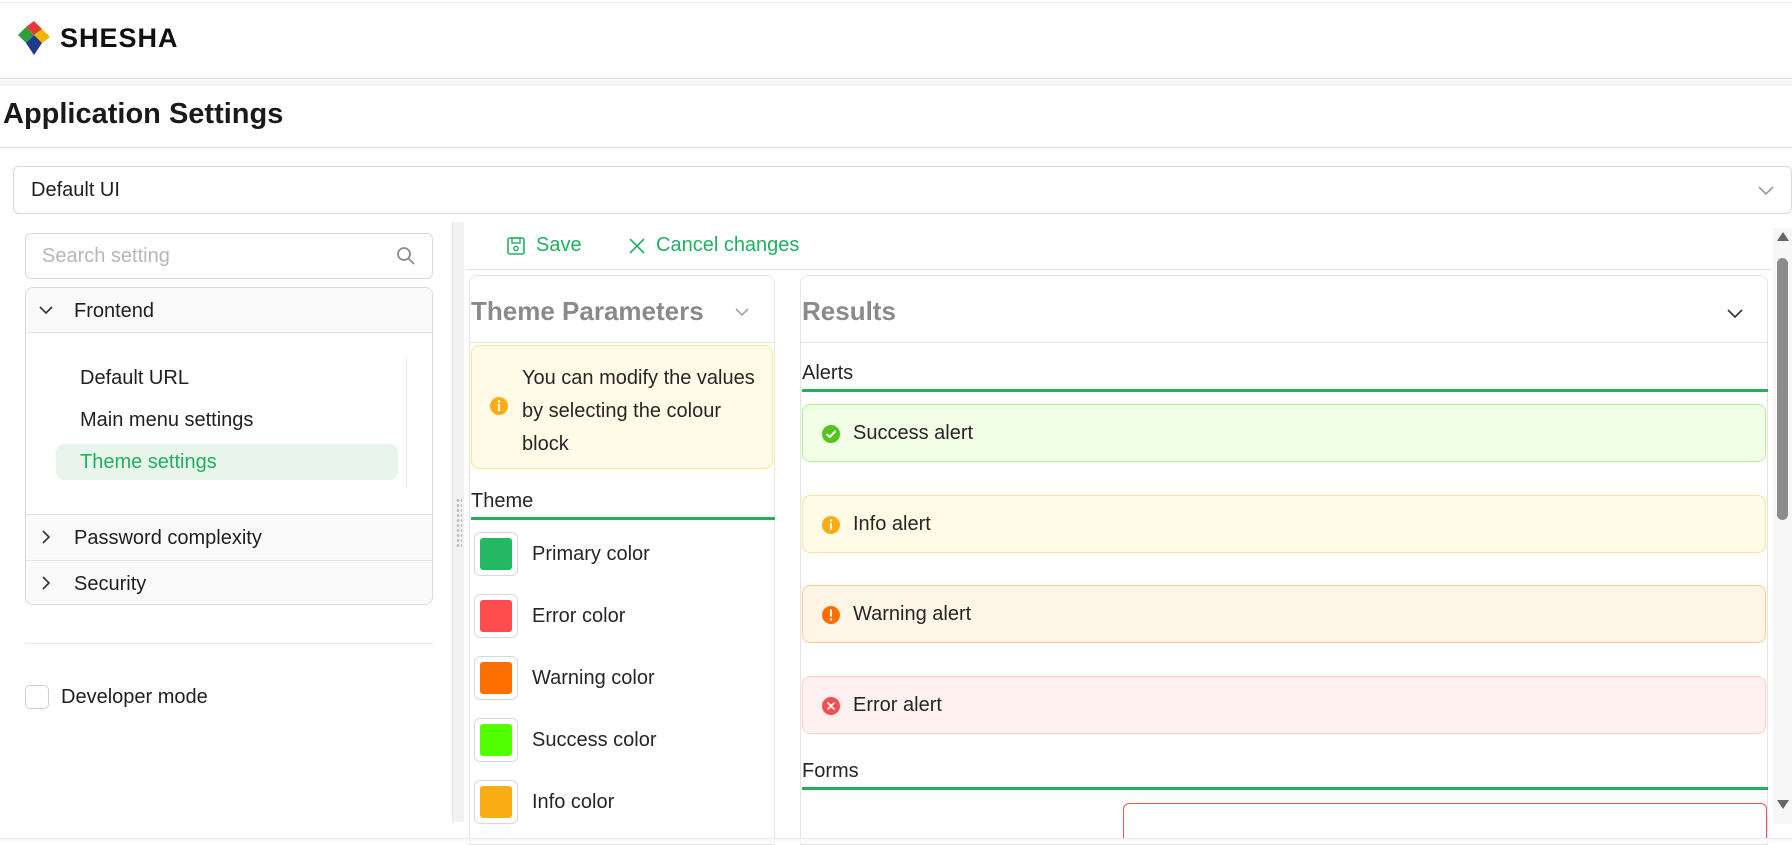 This screenshot has width=1792, height=845. Describe the element at coordinates (896, 83) in the screenshot. I see `header-gap` at that location.